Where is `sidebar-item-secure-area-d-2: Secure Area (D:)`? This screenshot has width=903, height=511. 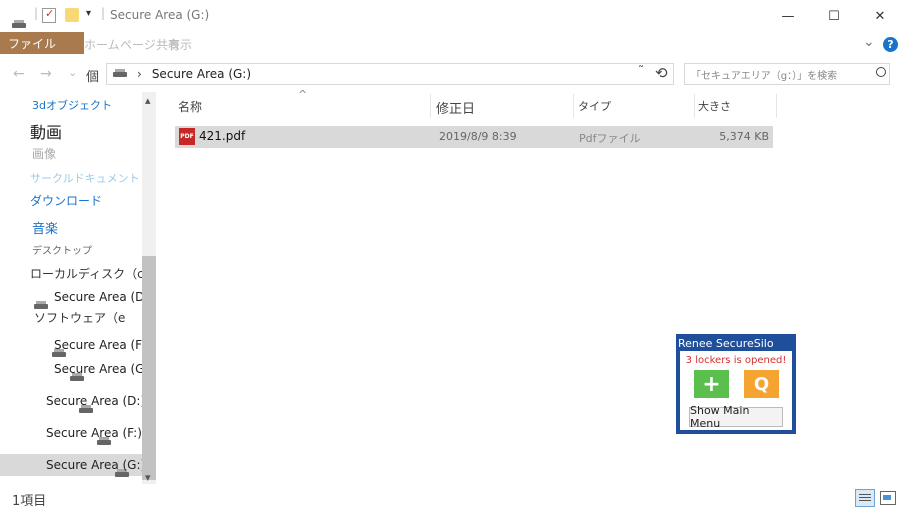
sidebar-item-secure-area-d-2: Secure Area (D:) is located at coordinates (95, 401).